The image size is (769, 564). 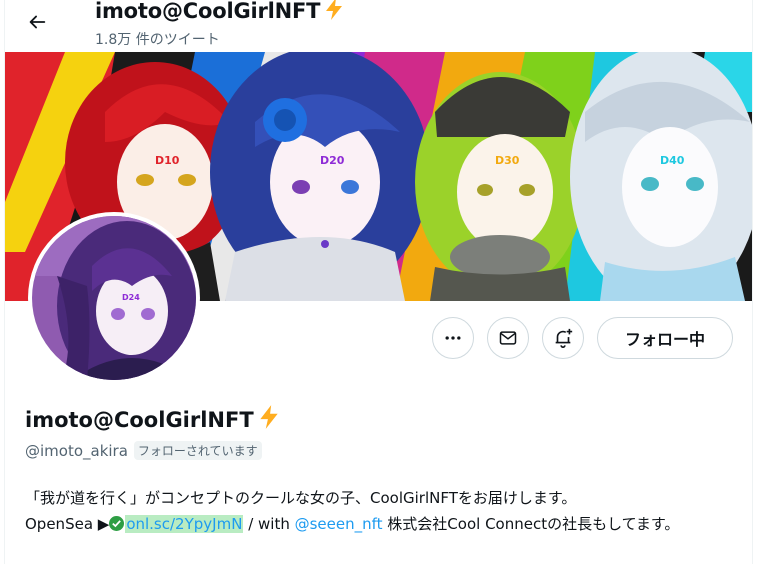 I want to click on mention-link: @seeen_nft, so click(x=339, y=524).